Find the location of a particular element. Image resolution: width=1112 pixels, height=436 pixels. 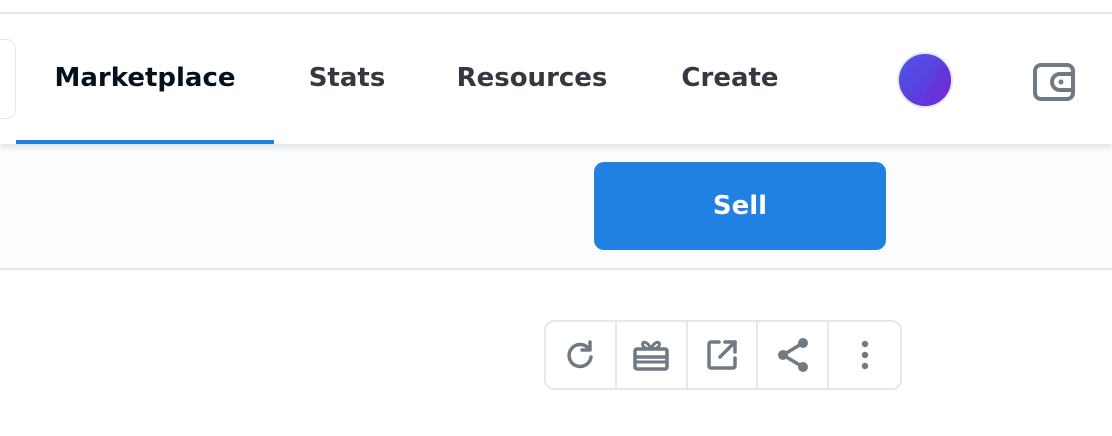

avatar-image is located at coordinates (935, 85).